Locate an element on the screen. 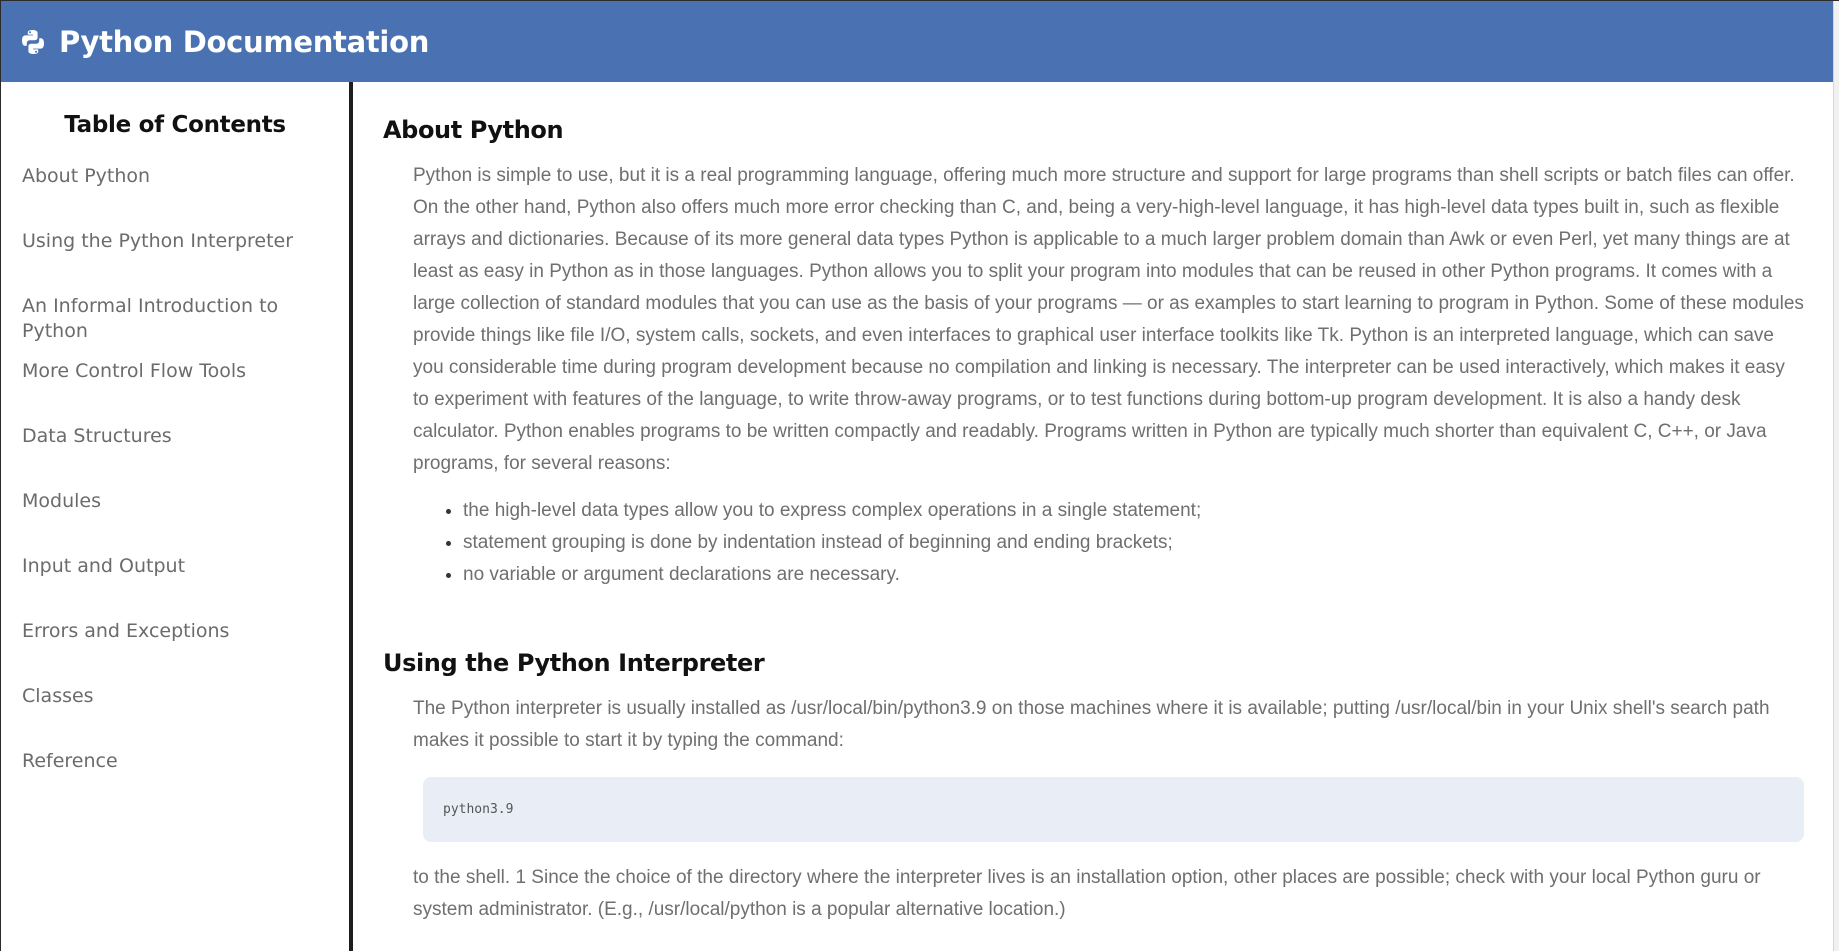 This screenshot has height=951, width=1839. top-header-bar: Python Documentation is located at coordinates (918, 41).